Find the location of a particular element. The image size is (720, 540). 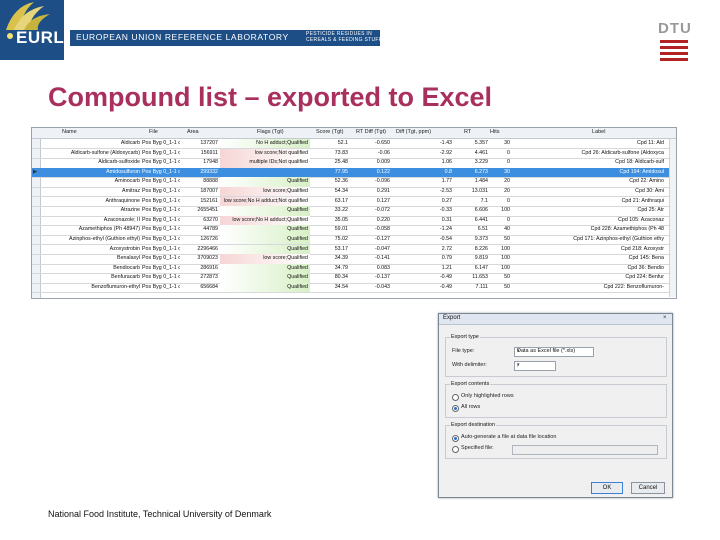

table-cell: -0.096 is located at coordinates (382, 181).